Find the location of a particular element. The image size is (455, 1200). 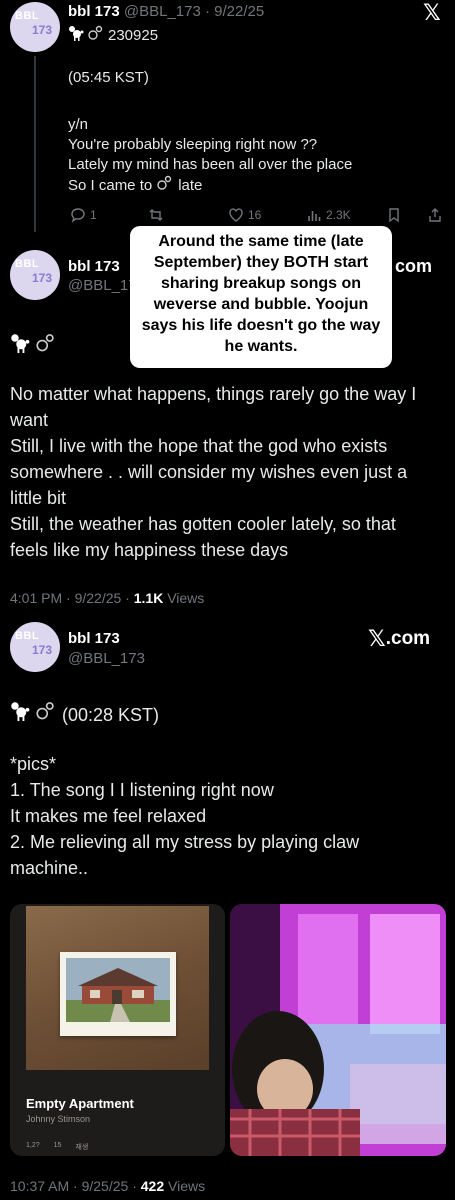

view-count: 2.3K is located at coordinates (338, 215).